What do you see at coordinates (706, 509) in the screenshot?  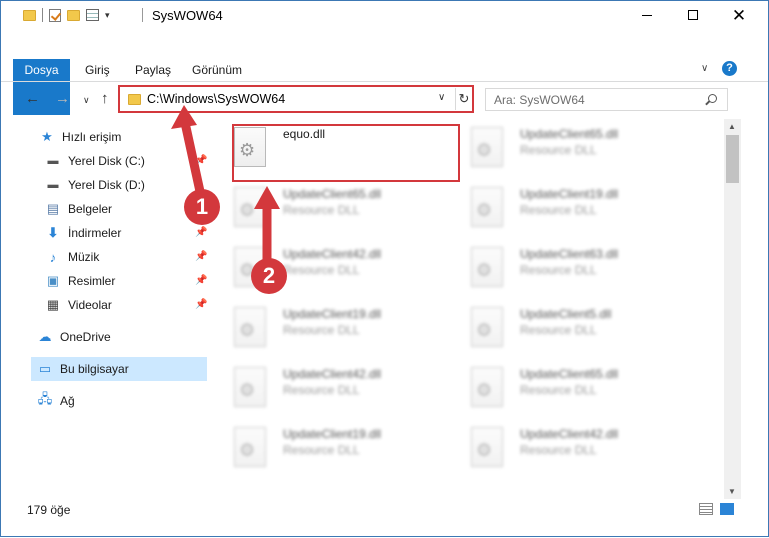 I see `details-view-icon` at bounding box center [706, 509].